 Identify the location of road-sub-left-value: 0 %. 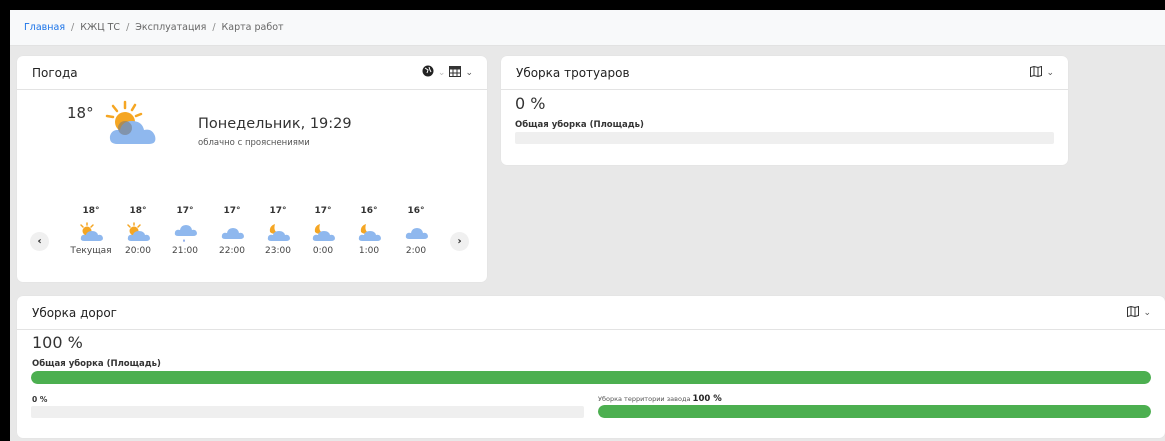
(40, 399).